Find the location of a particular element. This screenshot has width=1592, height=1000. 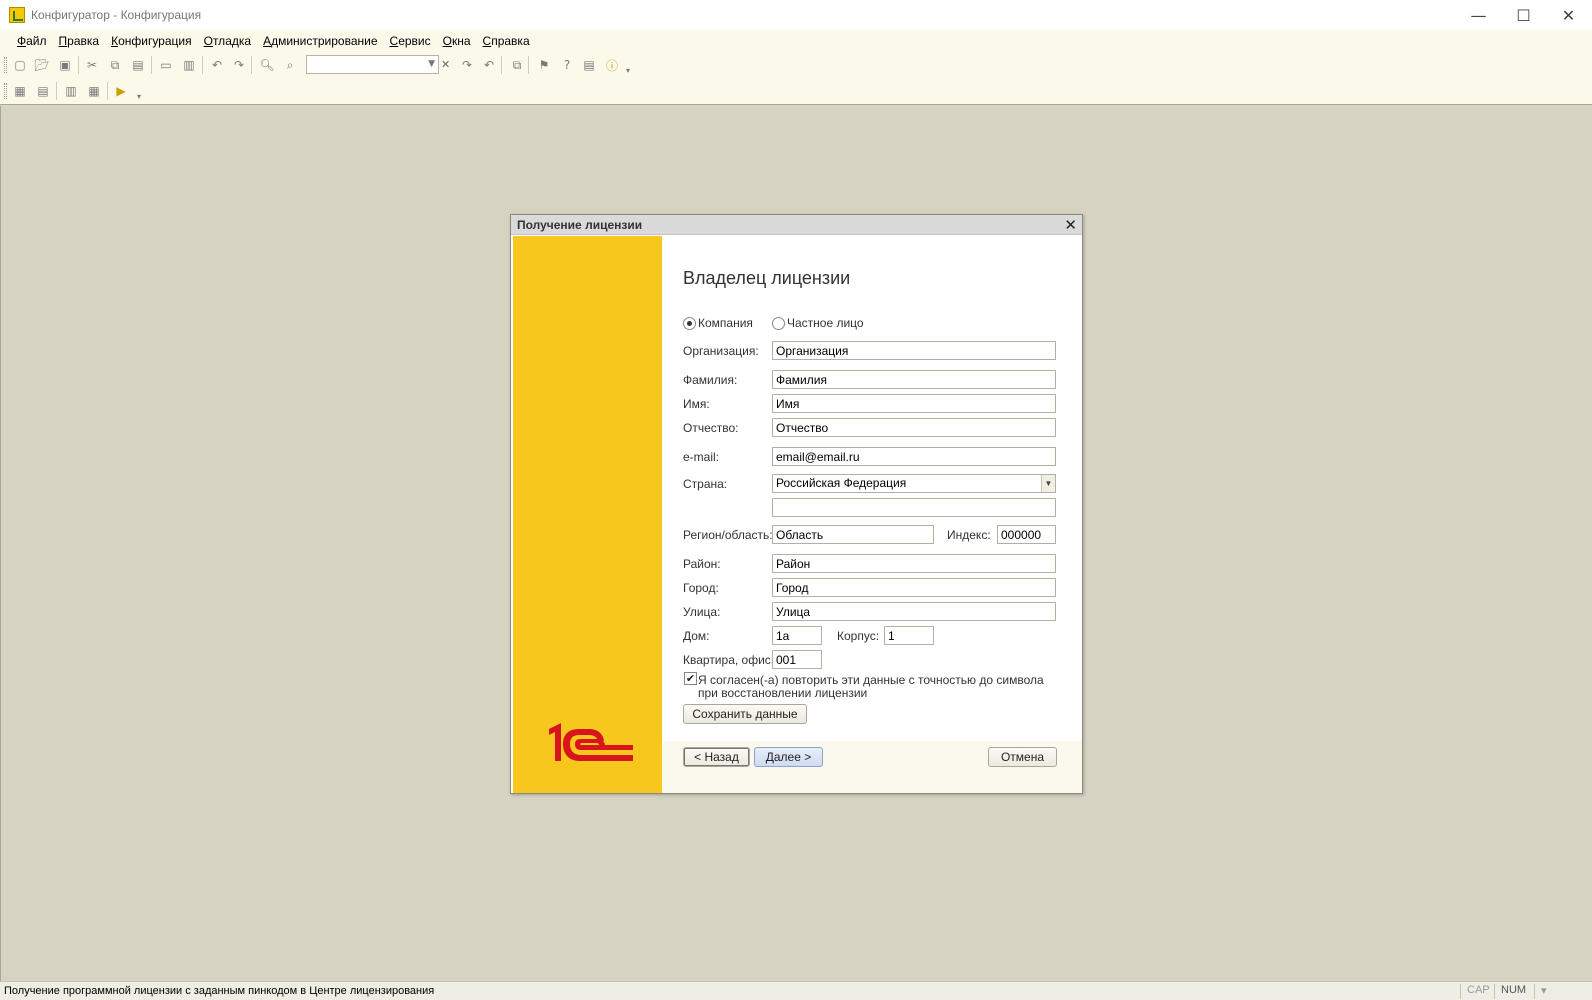

print-icon: ▭ is located at coordinates (166, 65).